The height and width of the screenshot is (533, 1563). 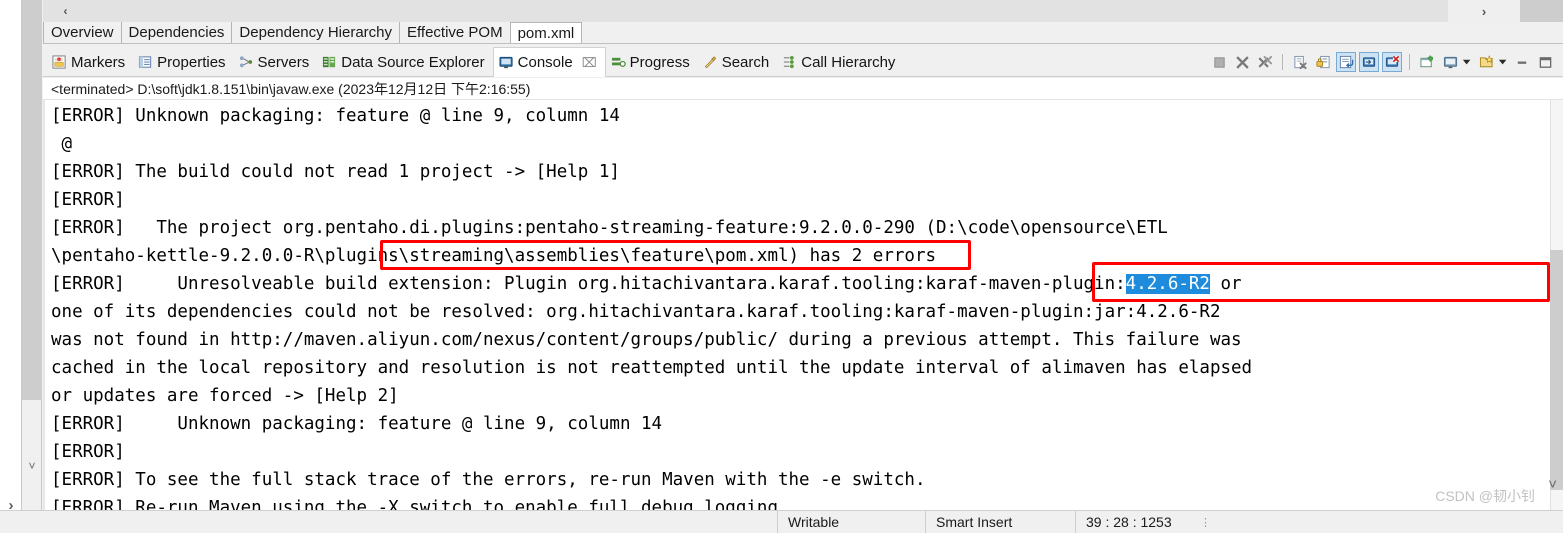 I want to click on scroll-lock-icon, so click(x=1323, y=62).